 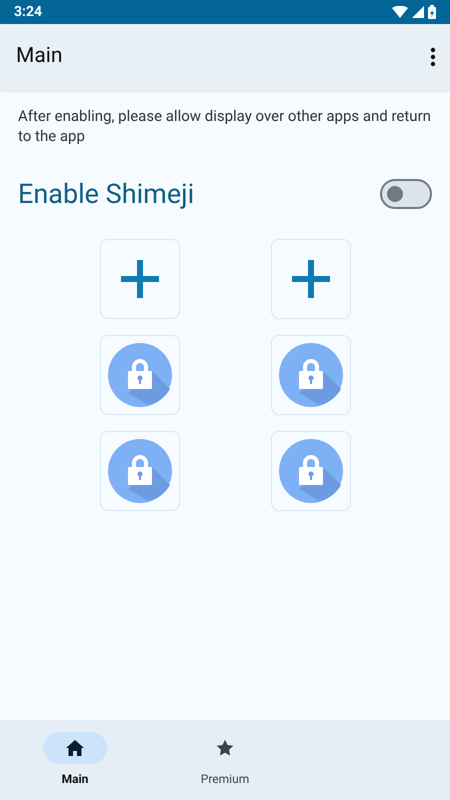 What do you see at coordinates (433, 57) in the screenshot?
I see `more-options-icon` at bounding box center [433, 57].